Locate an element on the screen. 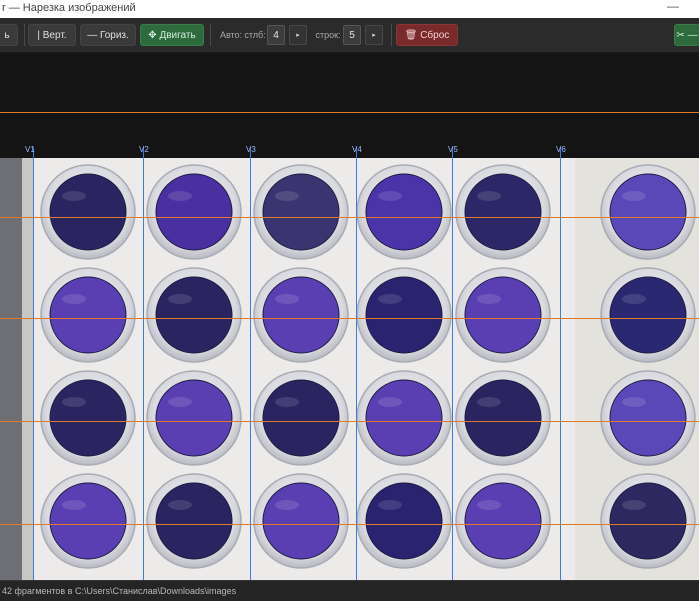  move-button: ✥ Двигать is located at coordinates (172, 35).